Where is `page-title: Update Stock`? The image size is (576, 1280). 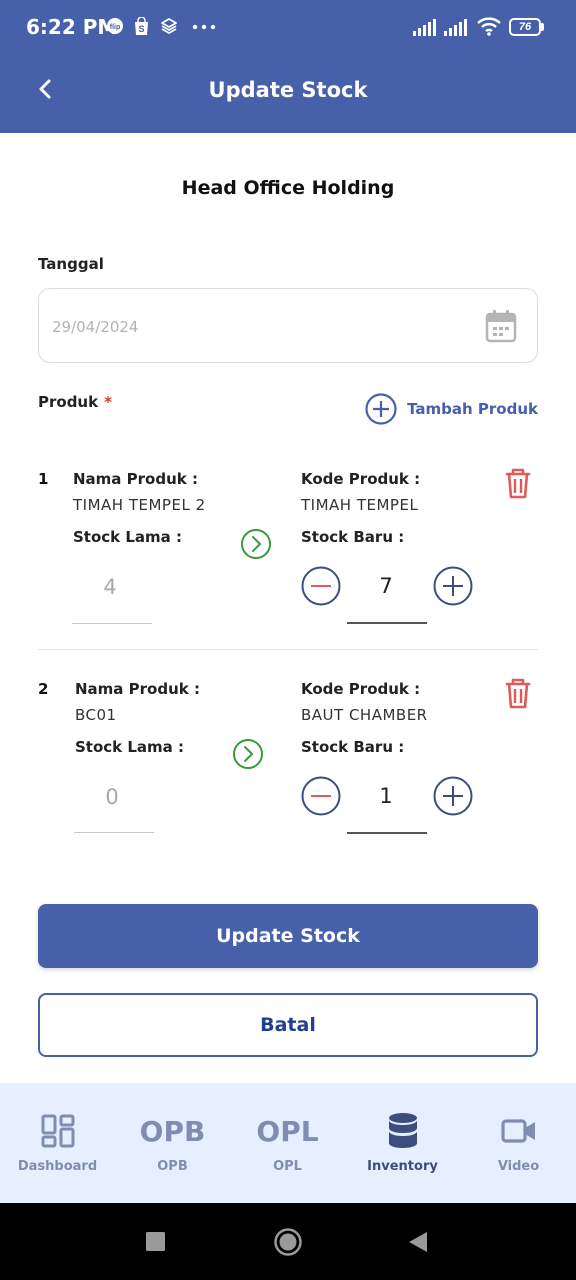 page-title: Update Stock is located at coordinates (288, 90).